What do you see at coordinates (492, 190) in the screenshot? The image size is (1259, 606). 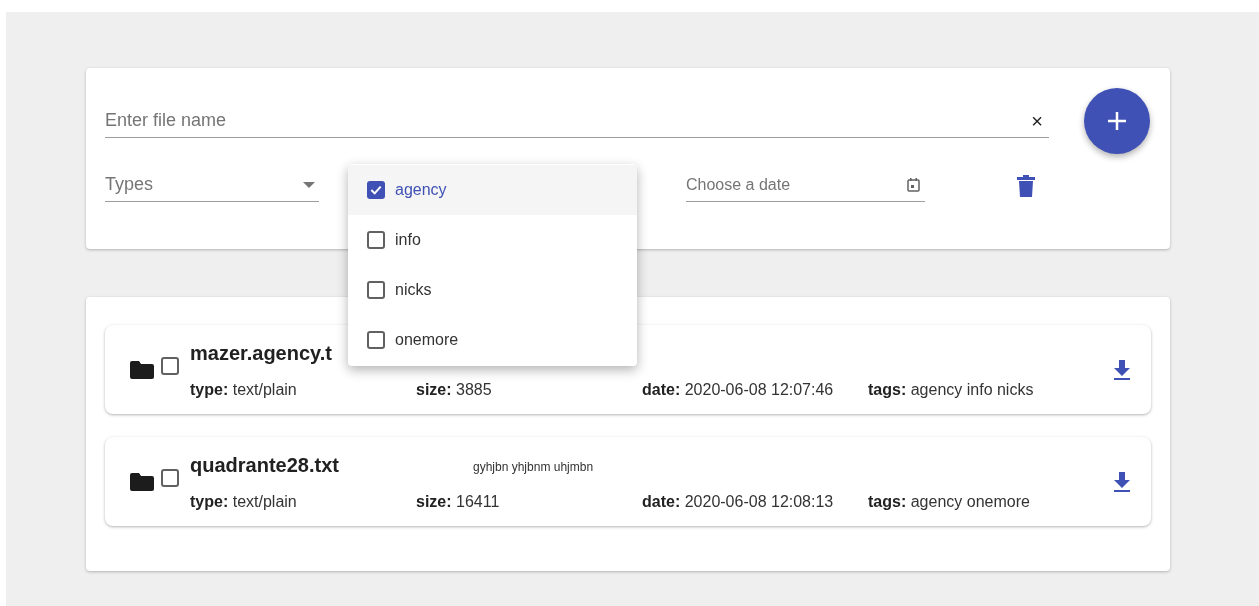 I see `tag-option: agency` at bounding box center [492, 190].